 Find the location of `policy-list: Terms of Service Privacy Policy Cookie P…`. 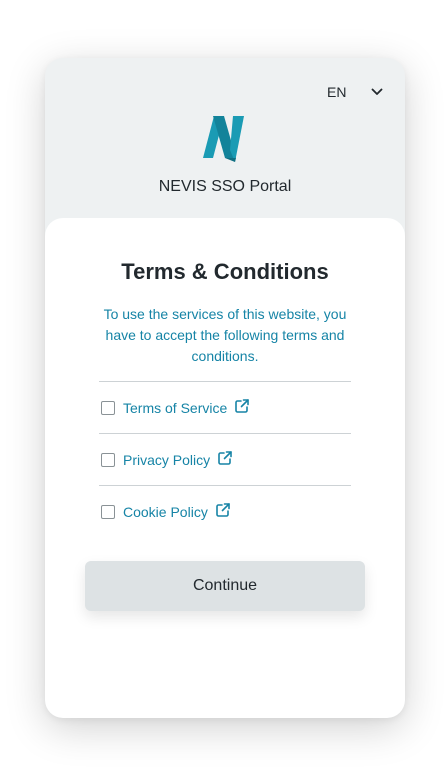

policy-list: Terms of Service Privacy Policy Cookie P… is located at coordinates (225, 459).